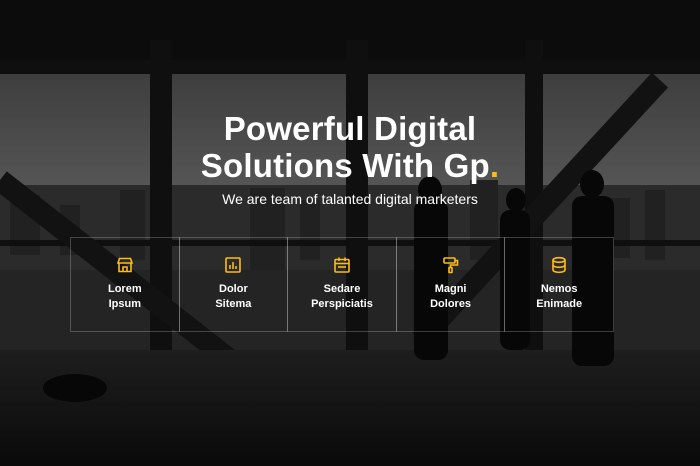 The image size is (700, 466). What do you see at coordinates (451, 296) in the screenshot?
I see `feature-label: Magni Dolores` at bounding box center [451, 296].